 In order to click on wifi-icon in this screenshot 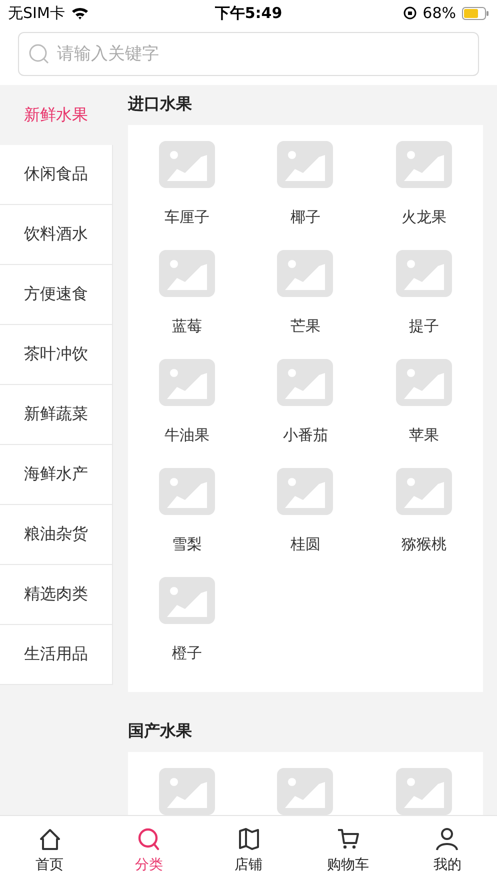, I will do `click(79, 13)`.